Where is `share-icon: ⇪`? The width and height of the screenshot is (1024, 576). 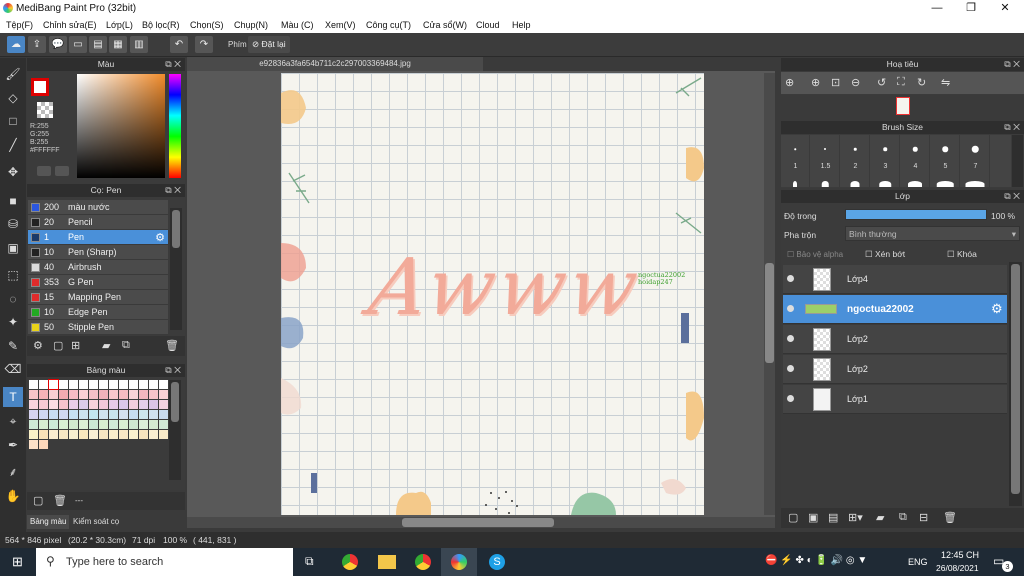 share-icon: ⇪ is located at coordinates (37, 44).